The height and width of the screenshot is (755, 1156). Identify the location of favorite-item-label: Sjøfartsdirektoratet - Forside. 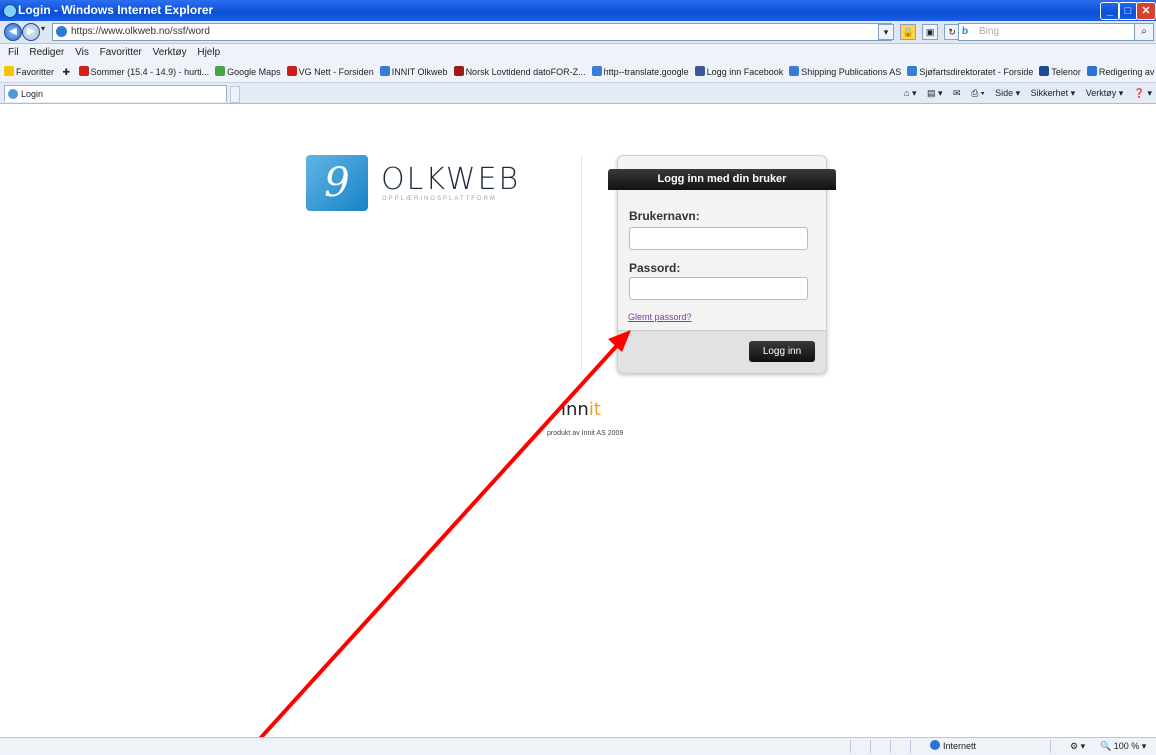
(976, 72).